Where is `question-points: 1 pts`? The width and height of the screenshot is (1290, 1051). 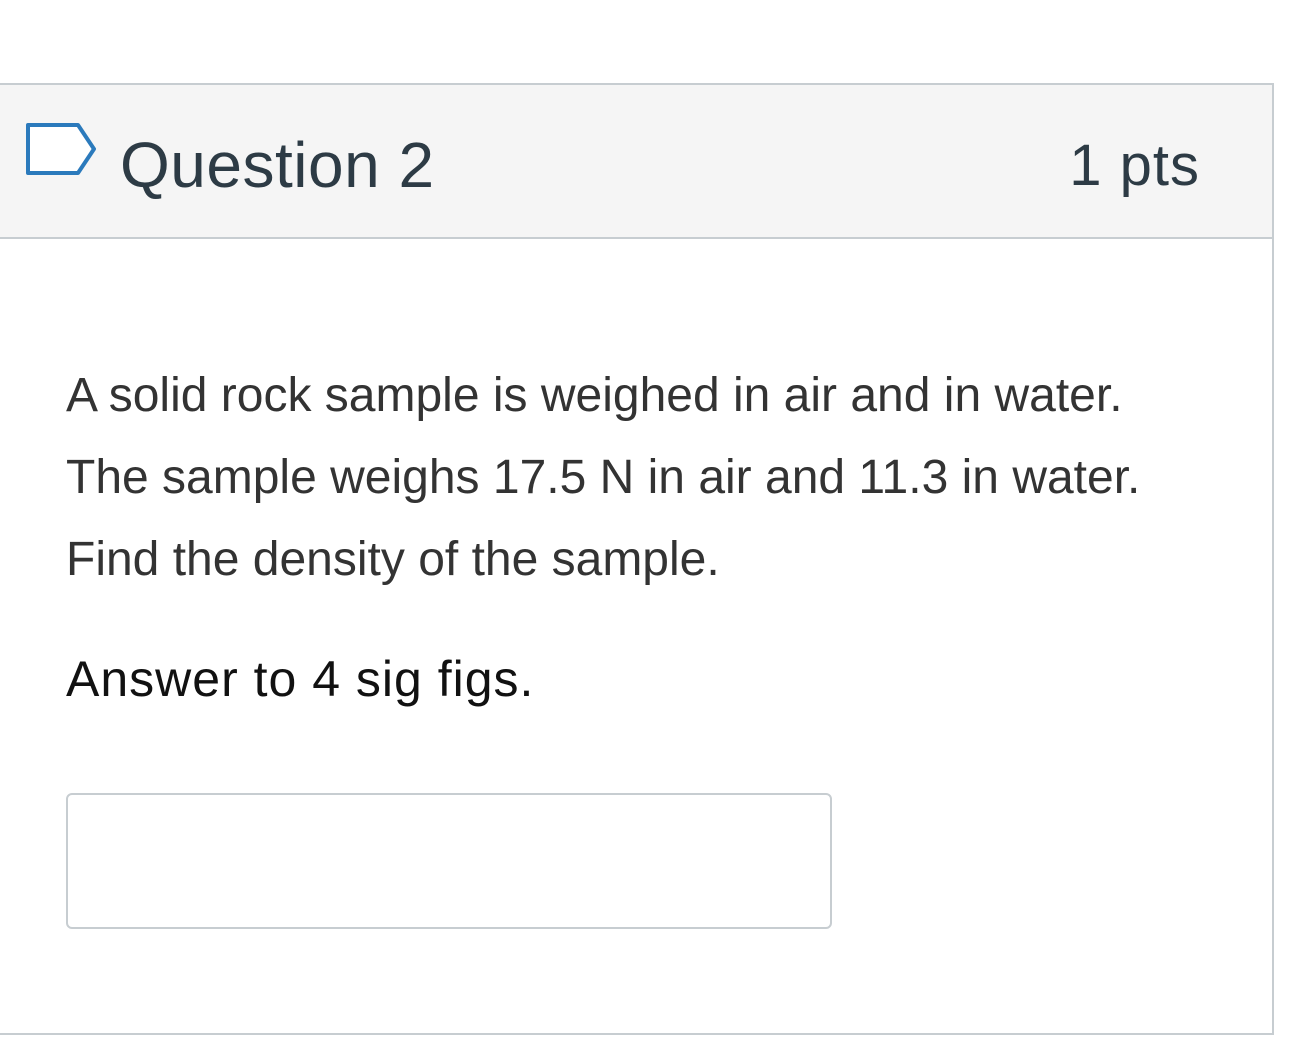 question-points: 1 pts is located at coordinates (1134, 165).